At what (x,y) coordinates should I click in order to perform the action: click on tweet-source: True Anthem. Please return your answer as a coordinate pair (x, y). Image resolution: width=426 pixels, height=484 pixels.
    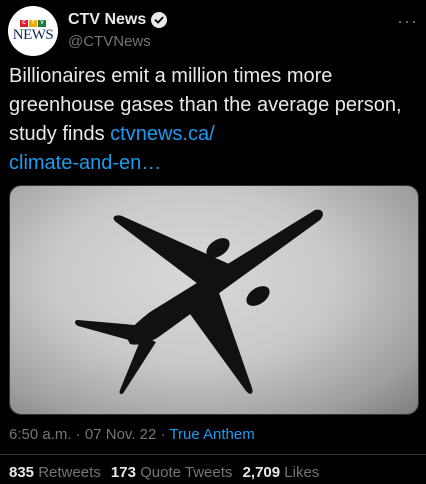
    Looking at the image, I should click on (211, 434).